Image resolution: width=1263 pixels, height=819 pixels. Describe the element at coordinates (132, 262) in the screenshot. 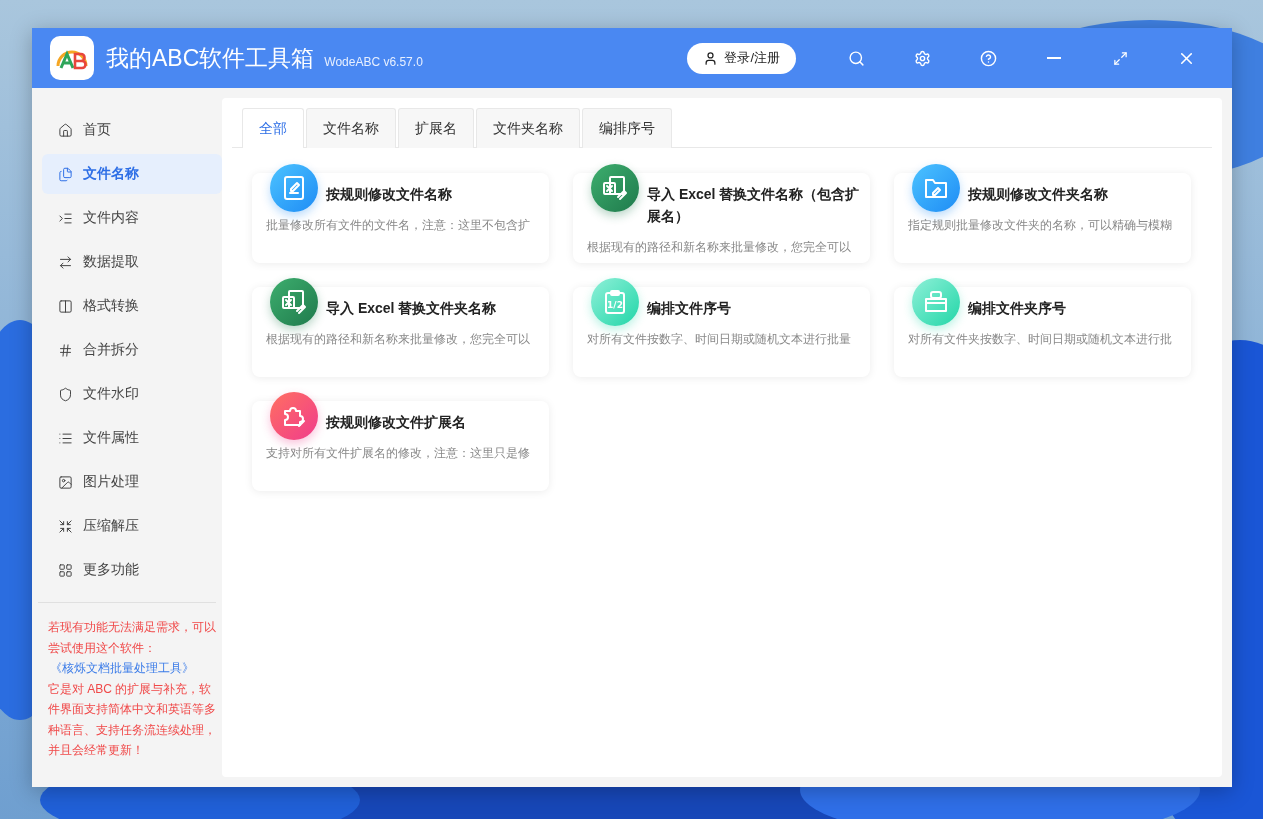

I see `sidebar-item: 数据提取` at that location.